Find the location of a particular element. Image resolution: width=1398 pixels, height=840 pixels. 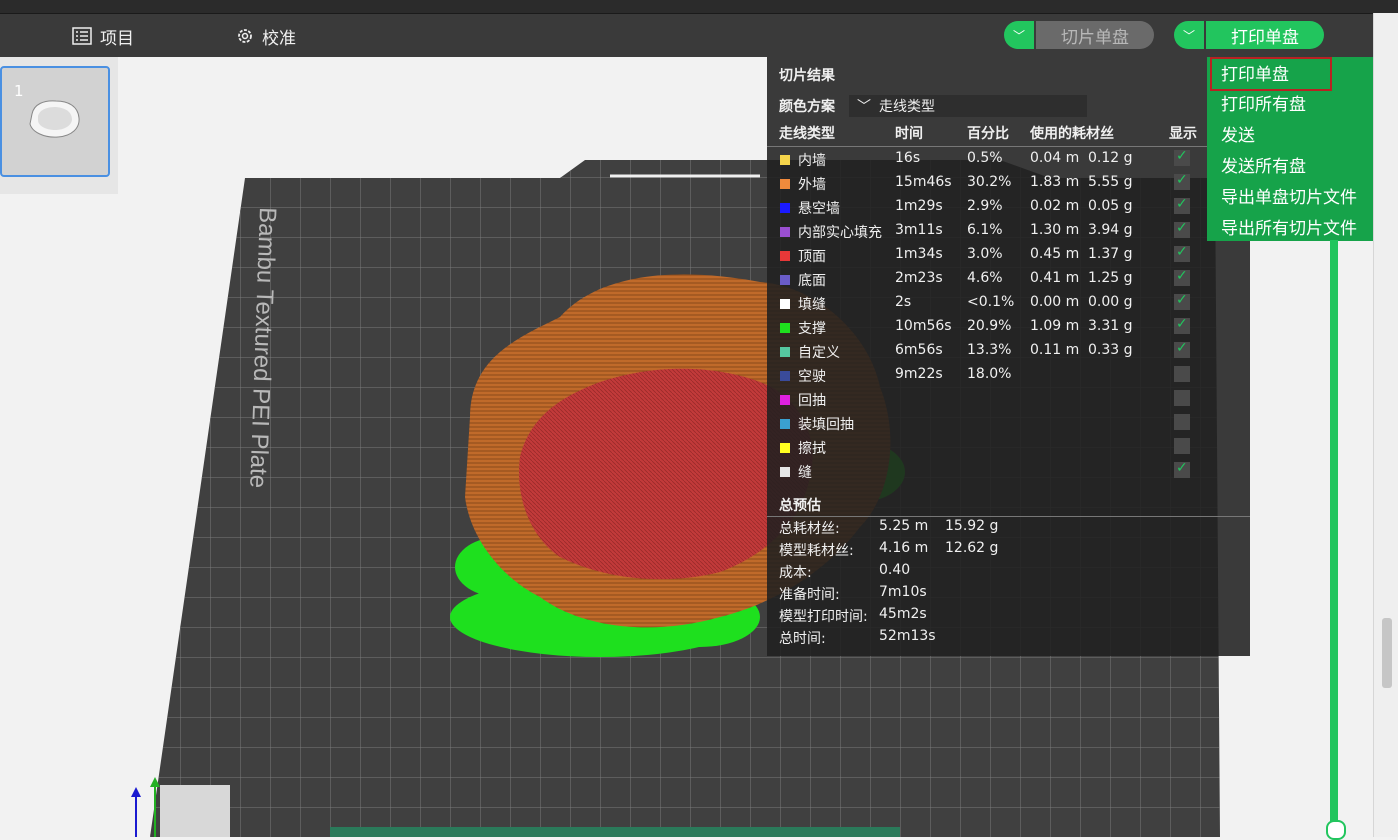

top-toolbar: 项目 校准 is located at coordinates (686, 35).